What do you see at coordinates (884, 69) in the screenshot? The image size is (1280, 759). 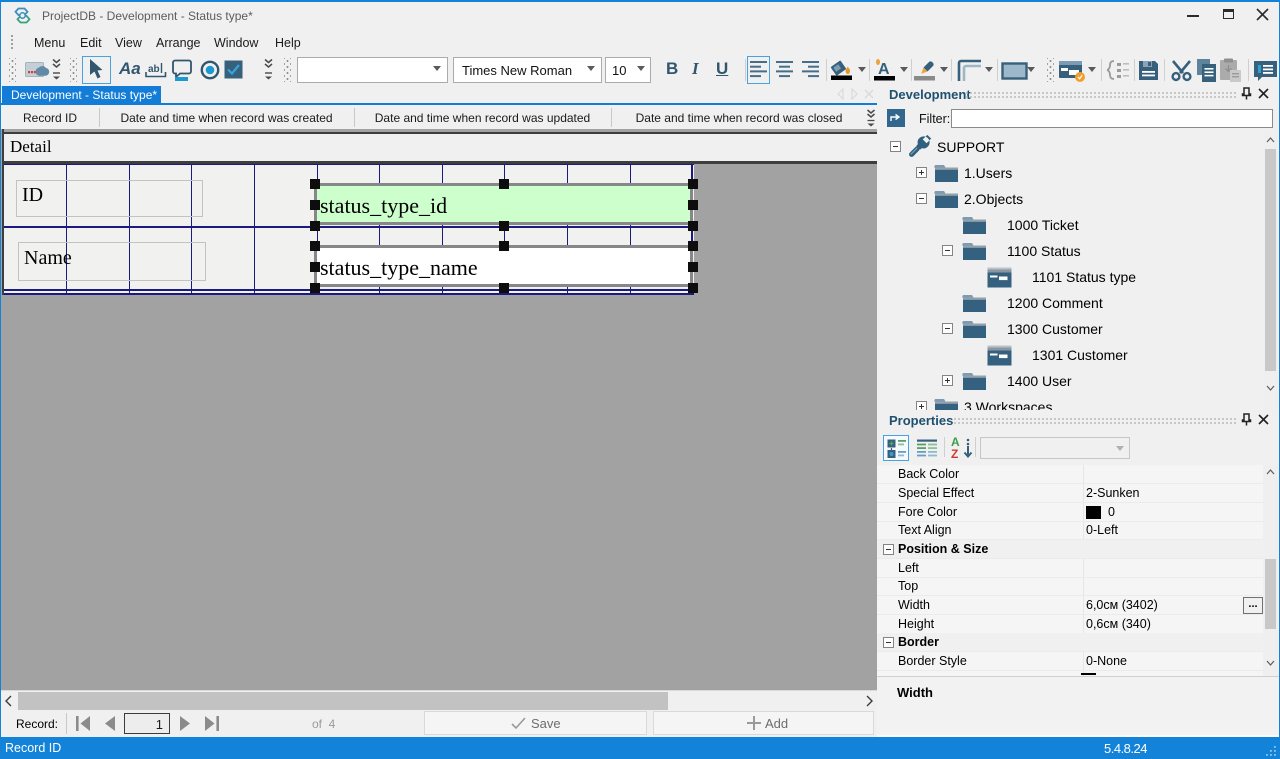 I see `svg-text: A` at bounding box center [884, 69].